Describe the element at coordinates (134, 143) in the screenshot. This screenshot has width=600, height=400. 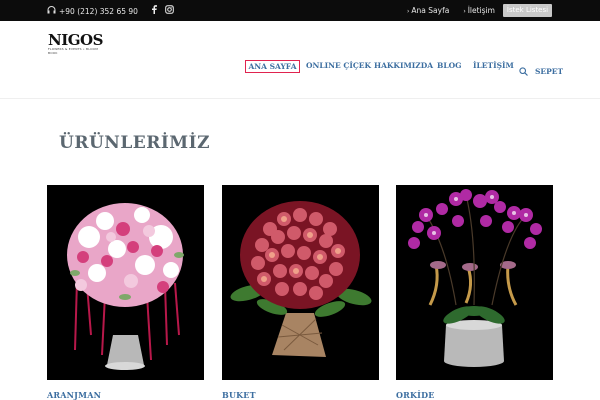
I see `page-title: ÜRÜNLERİMİZ` at that location.